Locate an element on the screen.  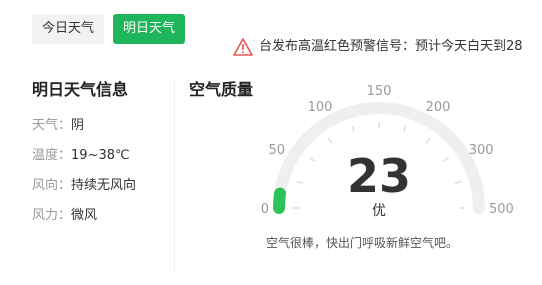
alert-text: 台发布高温红色预警信号：预计今天白天到28 is located at coordinates (392, 46).